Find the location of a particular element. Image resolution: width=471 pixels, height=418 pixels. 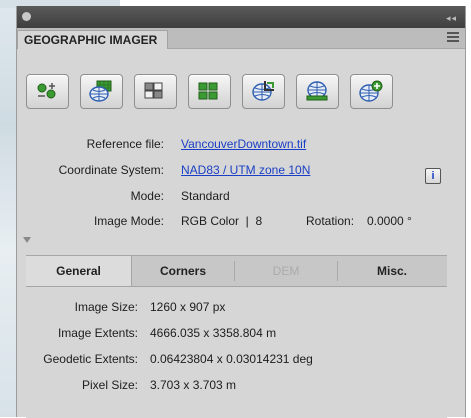

georeference-button is located at coordinates (101, 91).